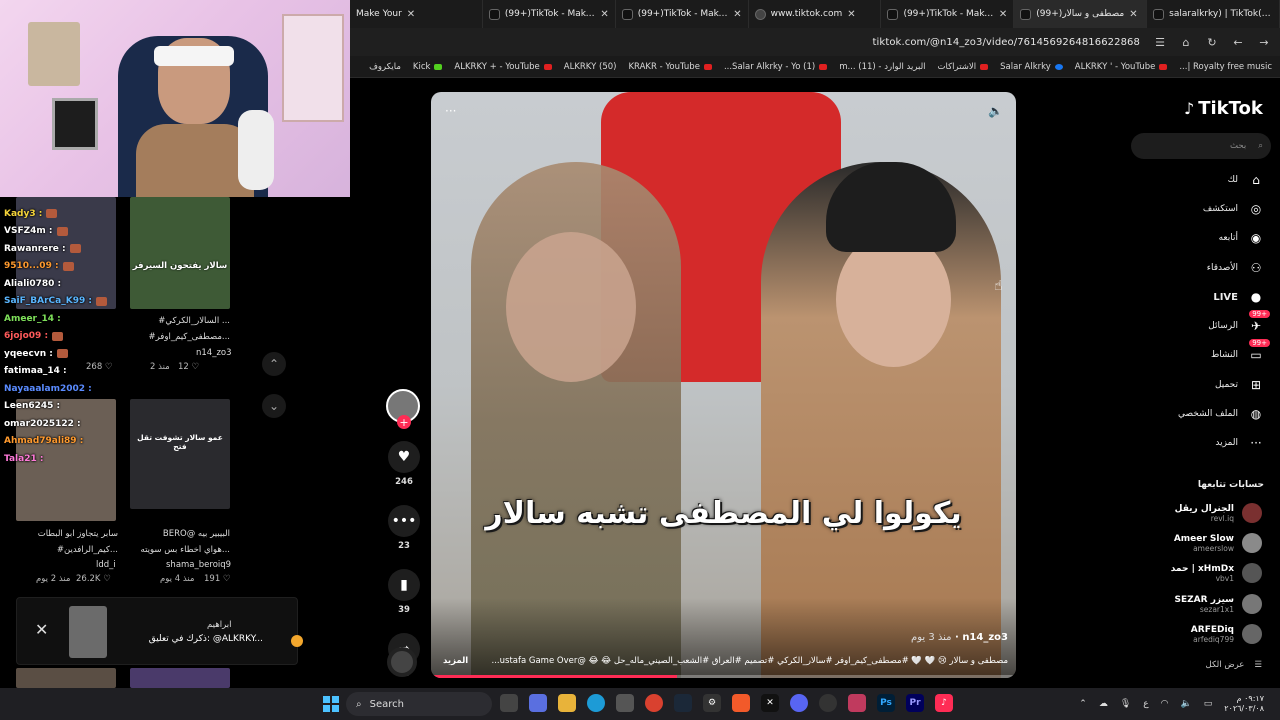 The width and height of the screenshot is (1280, 720). Describe the element at coordinates (1240, 352) in the screenshot. I see `nav-item-activity: النشاط ▭ 99+` at that location.